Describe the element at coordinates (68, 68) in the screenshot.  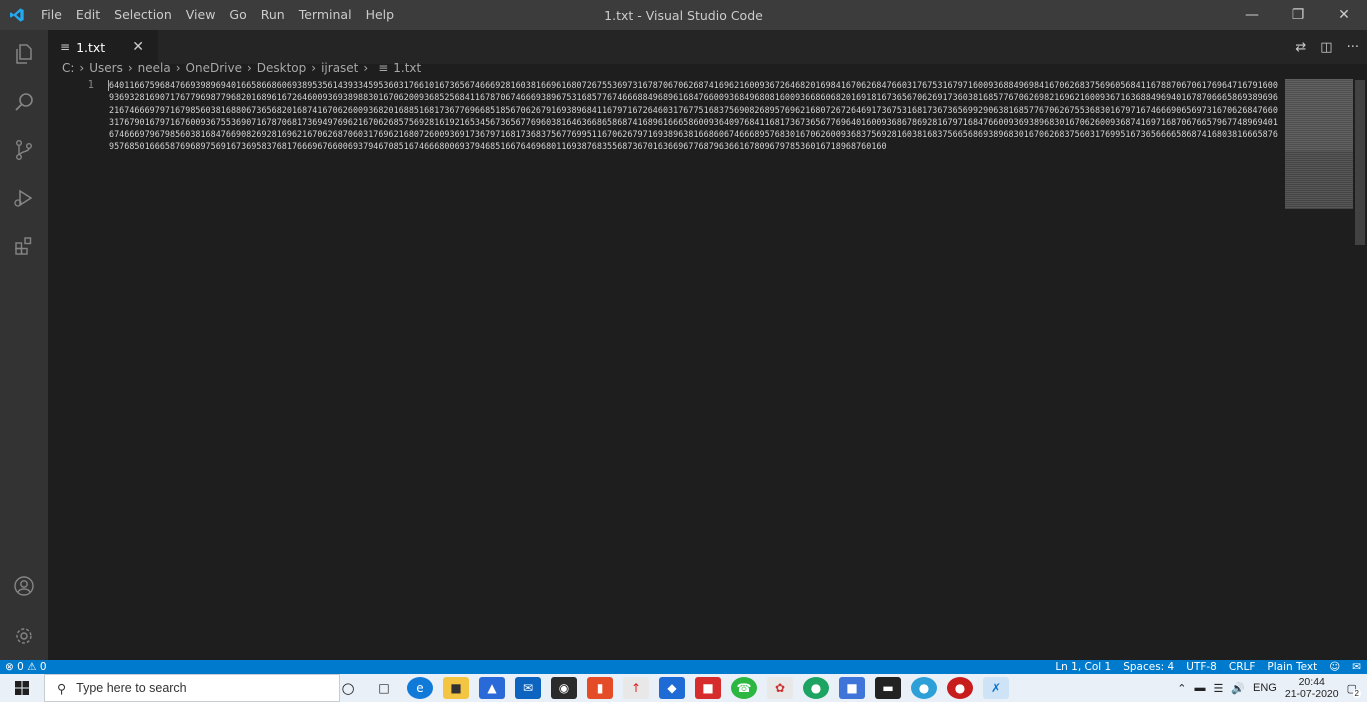
I see `breadcrumb-item: C:` at that location.